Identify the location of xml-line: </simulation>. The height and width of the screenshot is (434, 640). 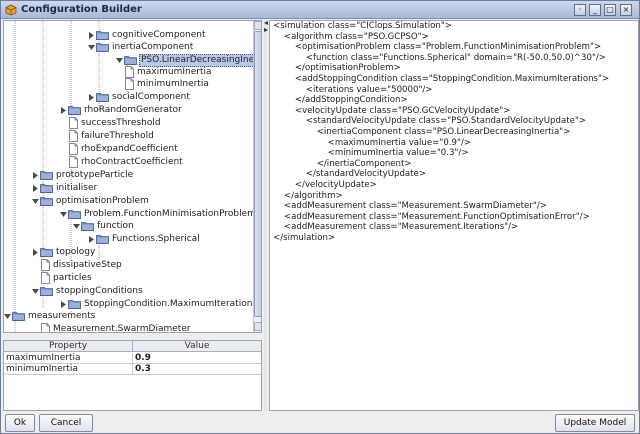
(304, 238).